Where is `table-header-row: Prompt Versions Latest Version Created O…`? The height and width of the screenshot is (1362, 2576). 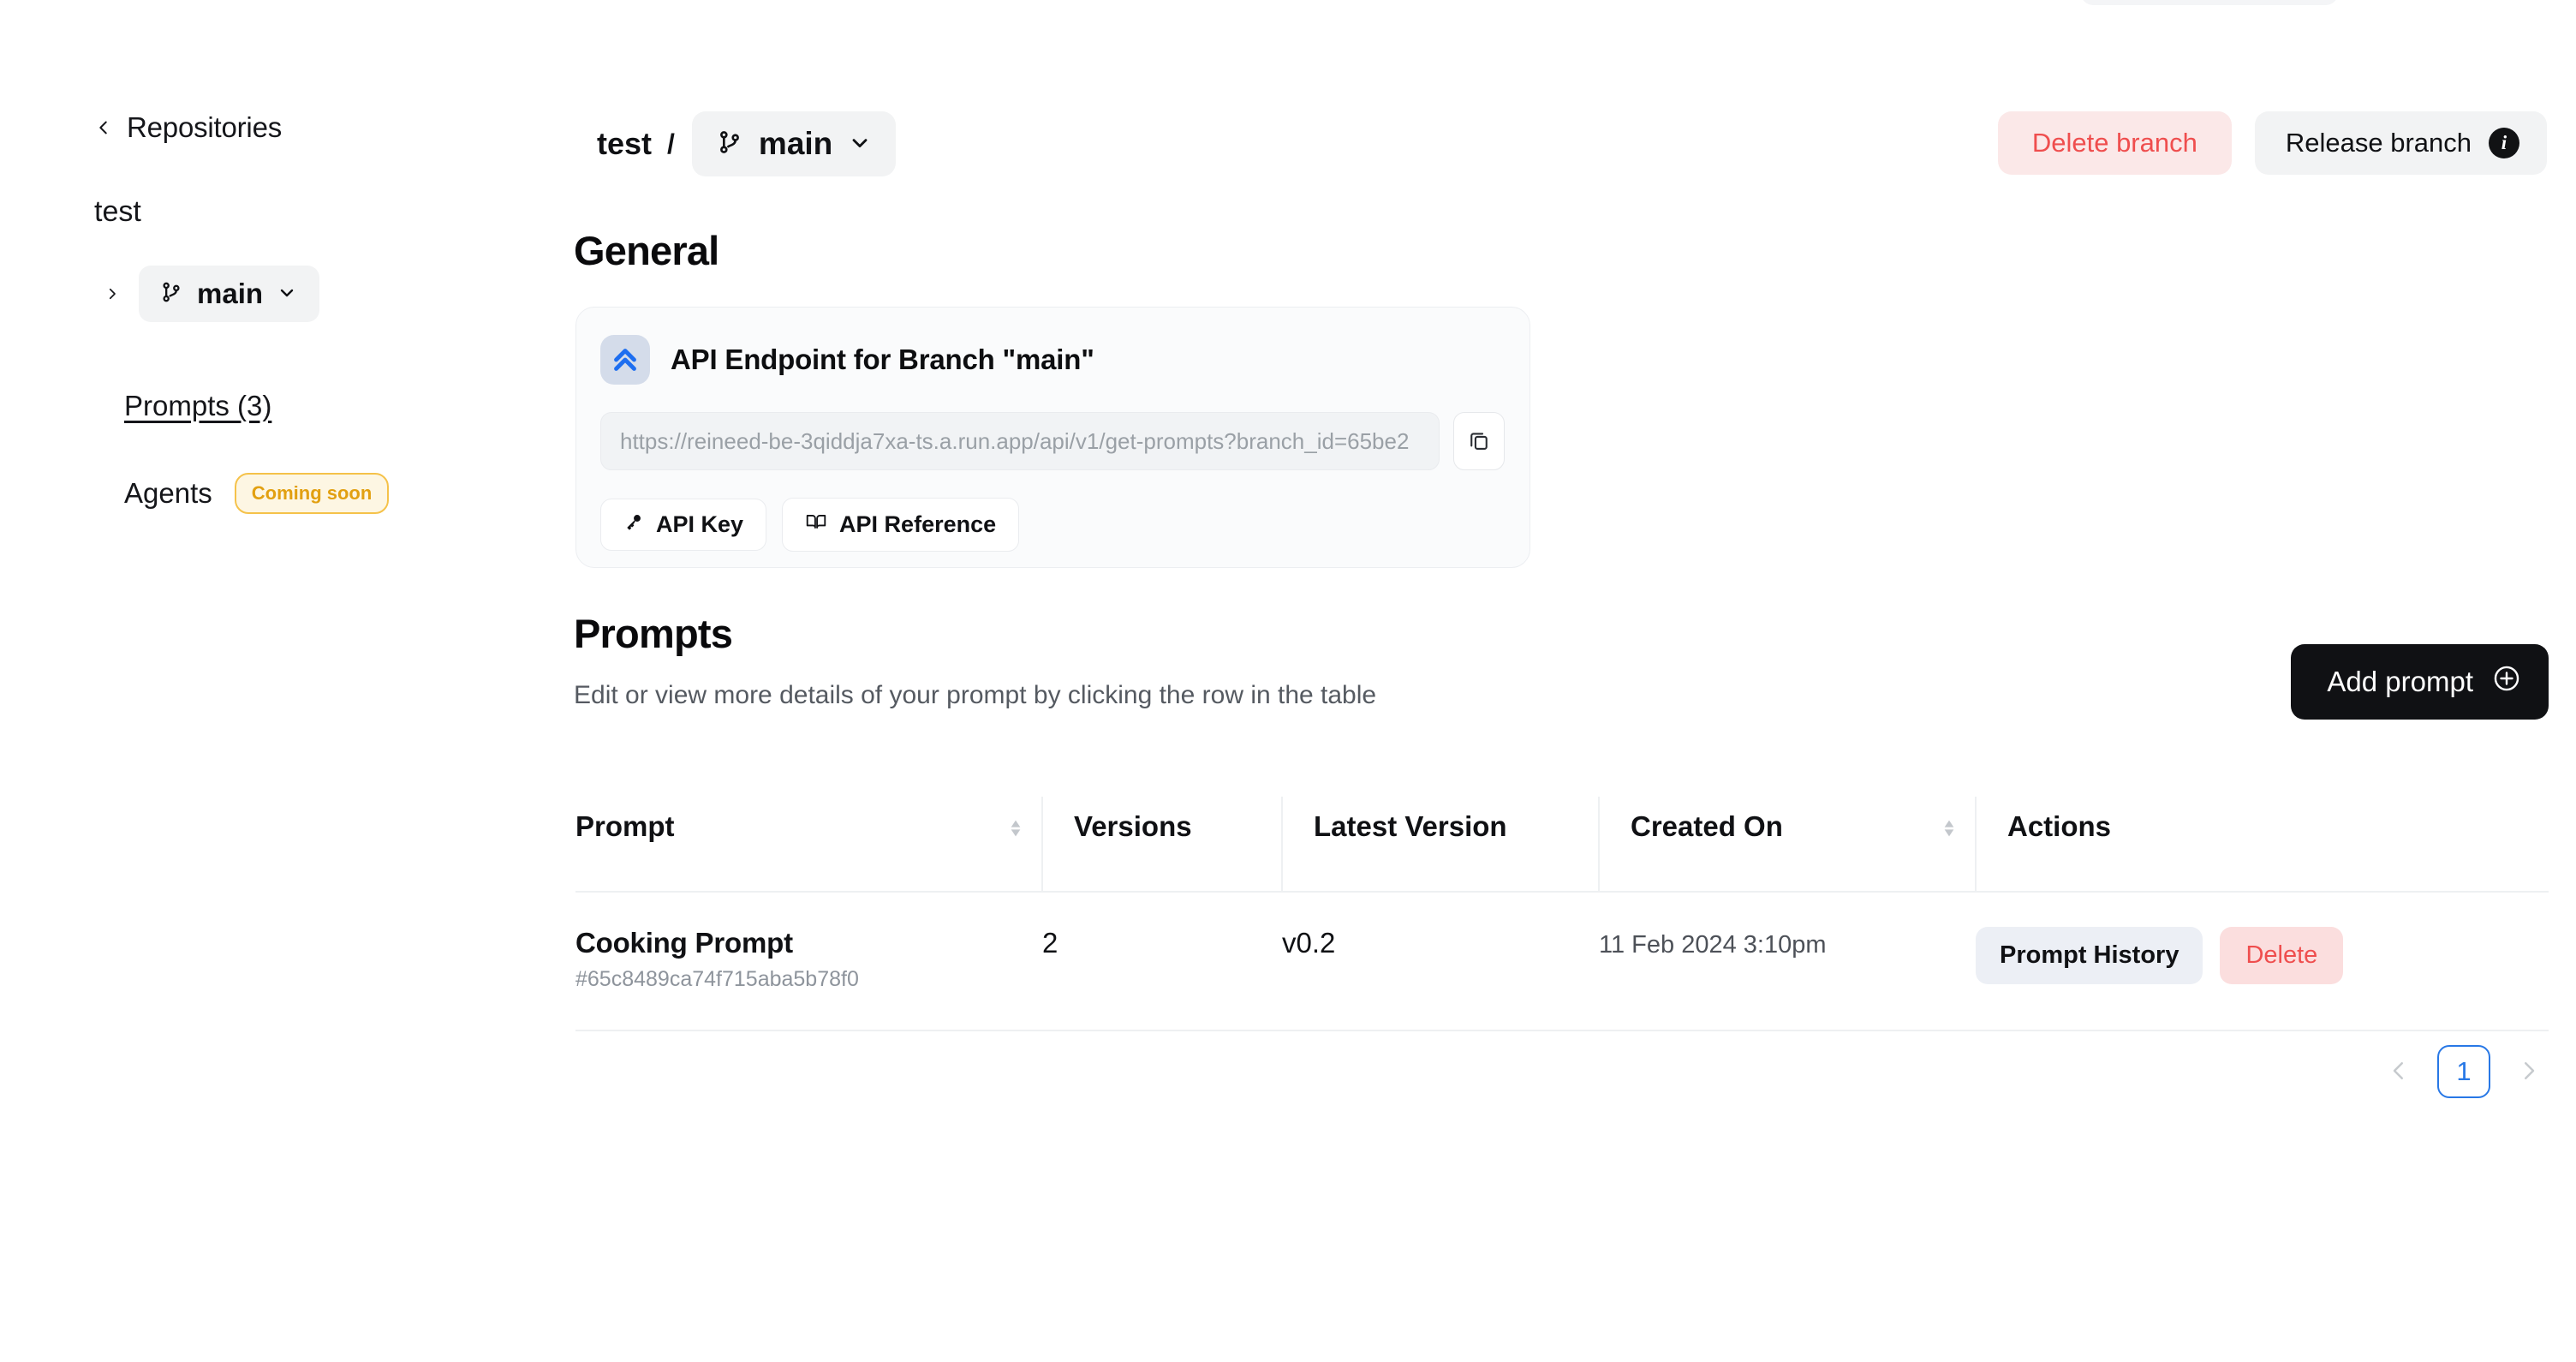 table-header-row: Prompt Versions Latest Version Created O… is located at coordinates (1562, 845).